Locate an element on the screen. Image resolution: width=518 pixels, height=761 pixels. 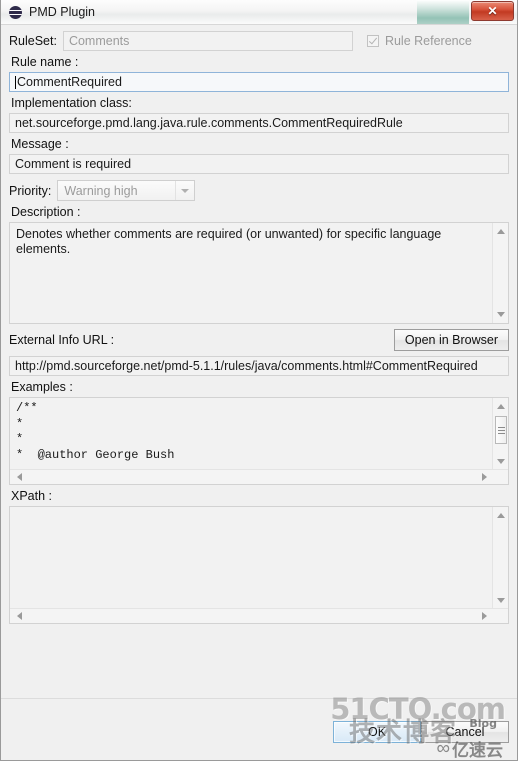
ruleset-input: Comments is located at coordinates (207, 41).